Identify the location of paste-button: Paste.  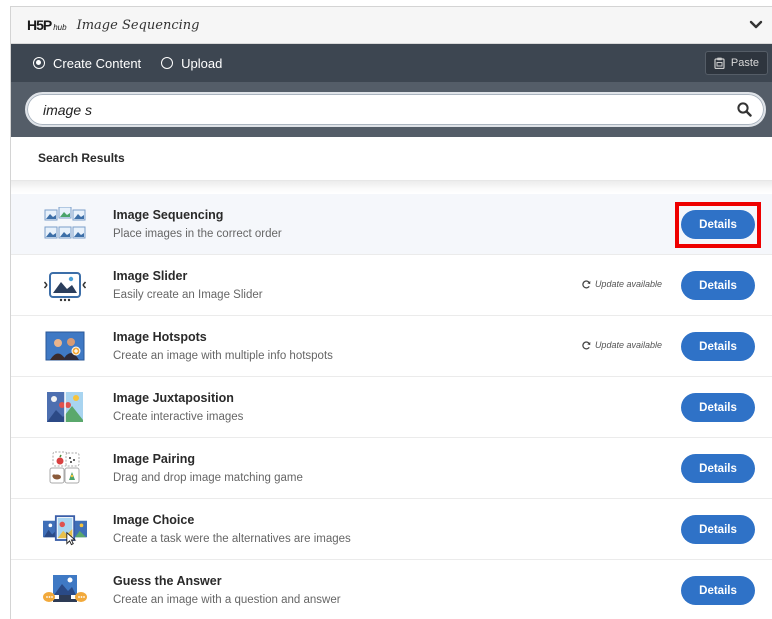
(736, 63).